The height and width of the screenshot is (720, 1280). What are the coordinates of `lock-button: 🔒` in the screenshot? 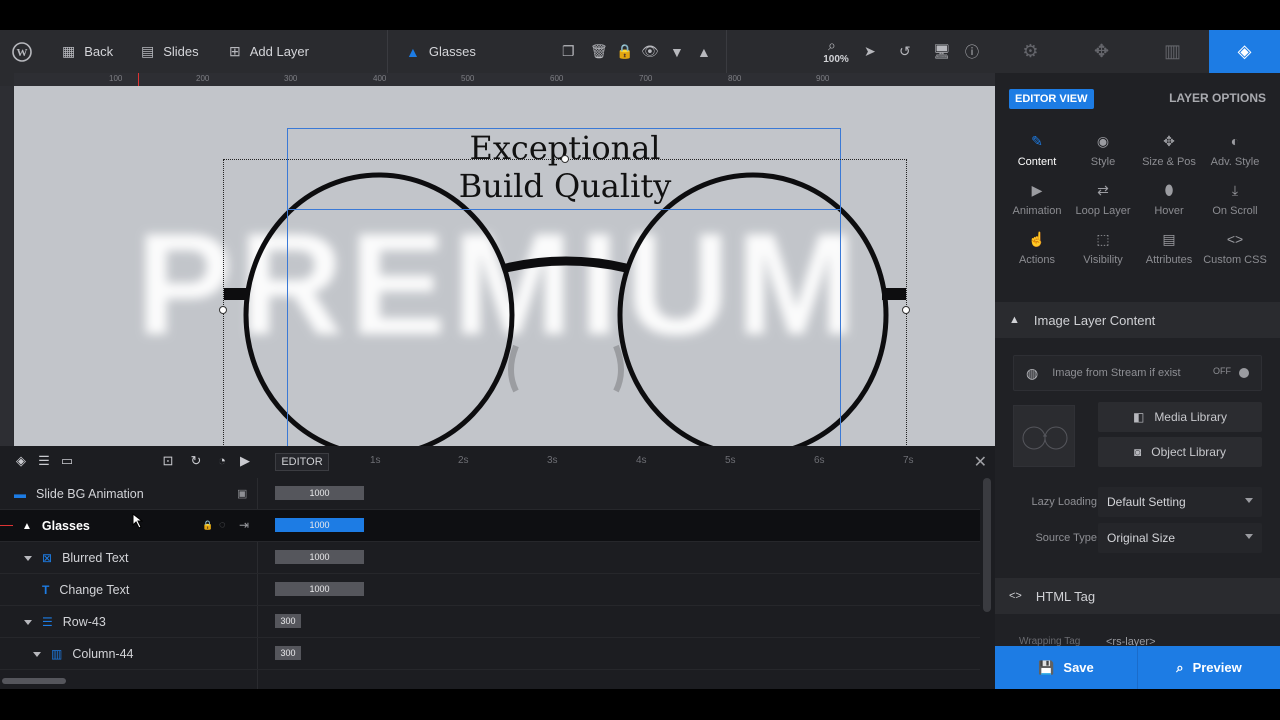 It's located at (624, 51).